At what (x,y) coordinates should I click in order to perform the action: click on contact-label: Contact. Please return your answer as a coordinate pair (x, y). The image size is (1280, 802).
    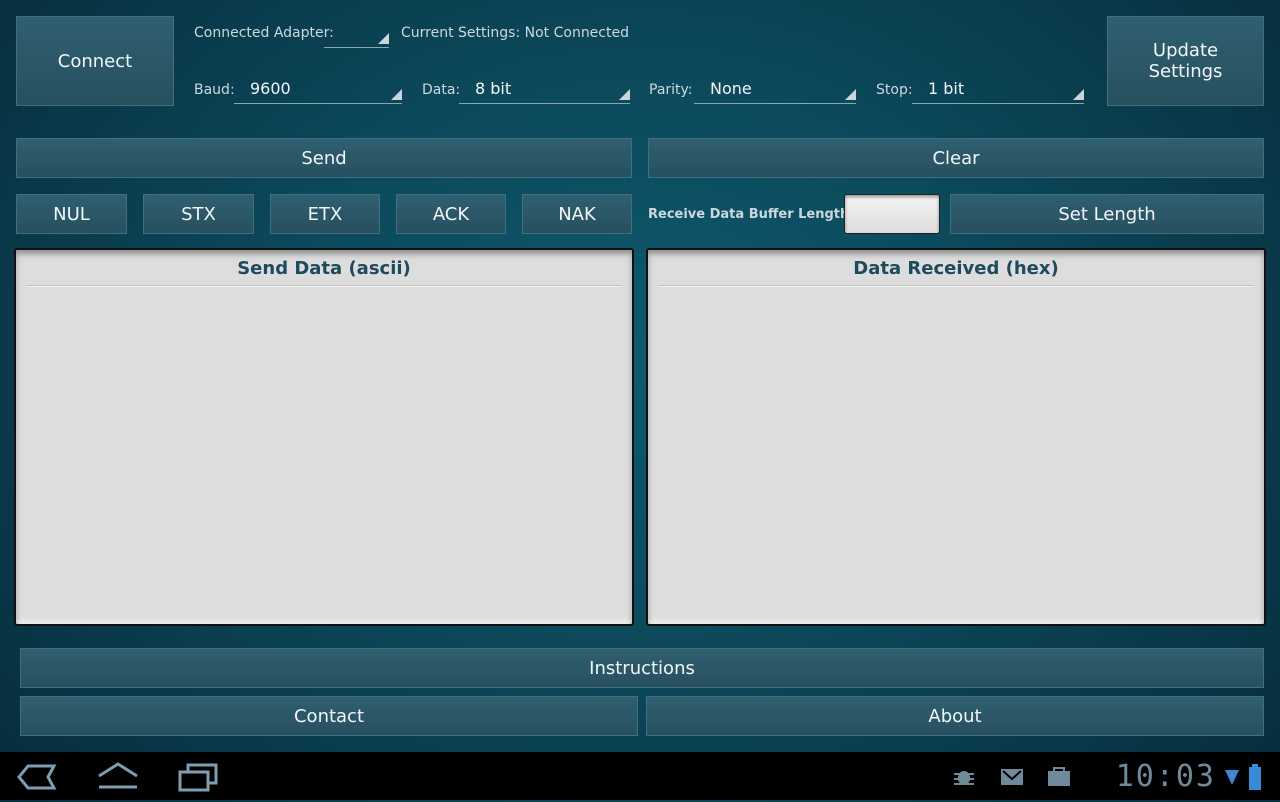
    Looking at the image, I should click on (329, 716).